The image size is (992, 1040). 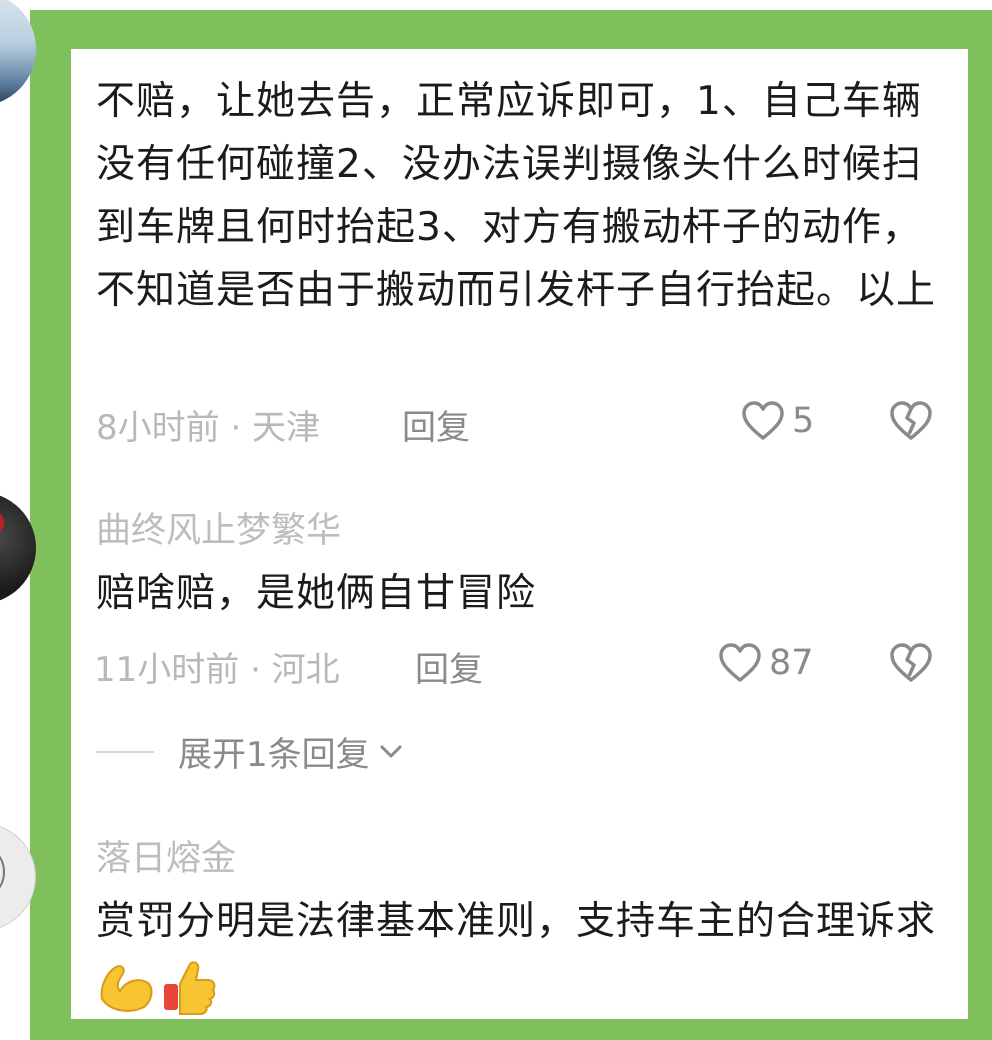 What do you see at coordinates (2, 872) in the screenshot?
I see `avatar-drawing` at bounding box center [2, 872].